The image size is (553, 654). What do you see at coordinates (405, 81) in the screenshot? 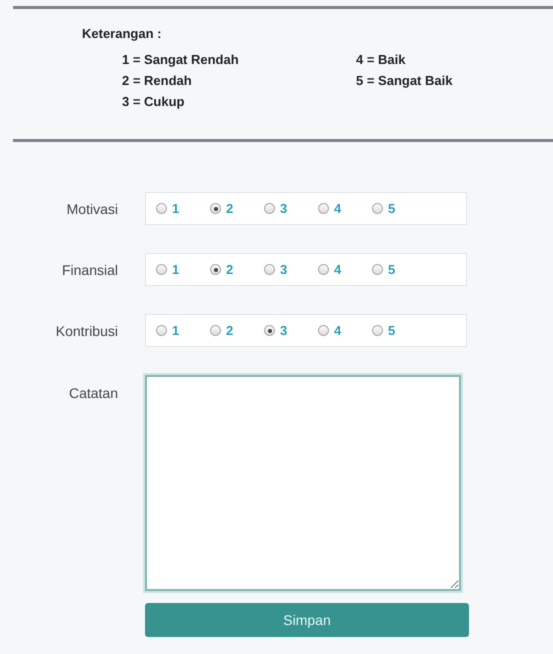
I see `legend-item: 5 = Sangat Baik` at bounding box center [405, 81].